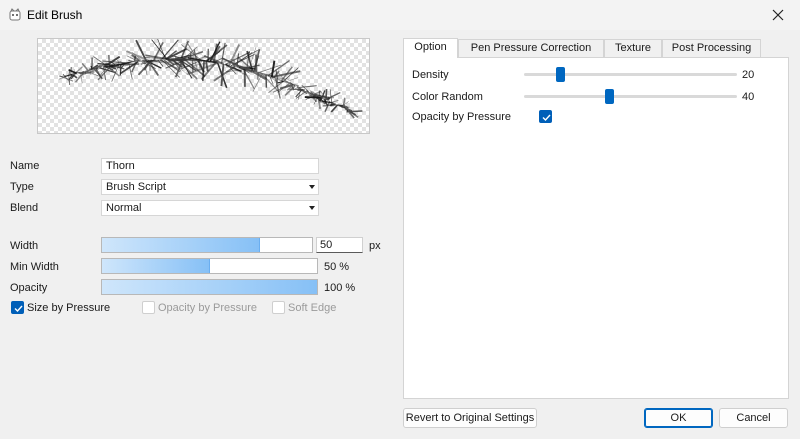 This screenshot has height=439, width=800. I want to click on color-random-slider, so click(630, 96).